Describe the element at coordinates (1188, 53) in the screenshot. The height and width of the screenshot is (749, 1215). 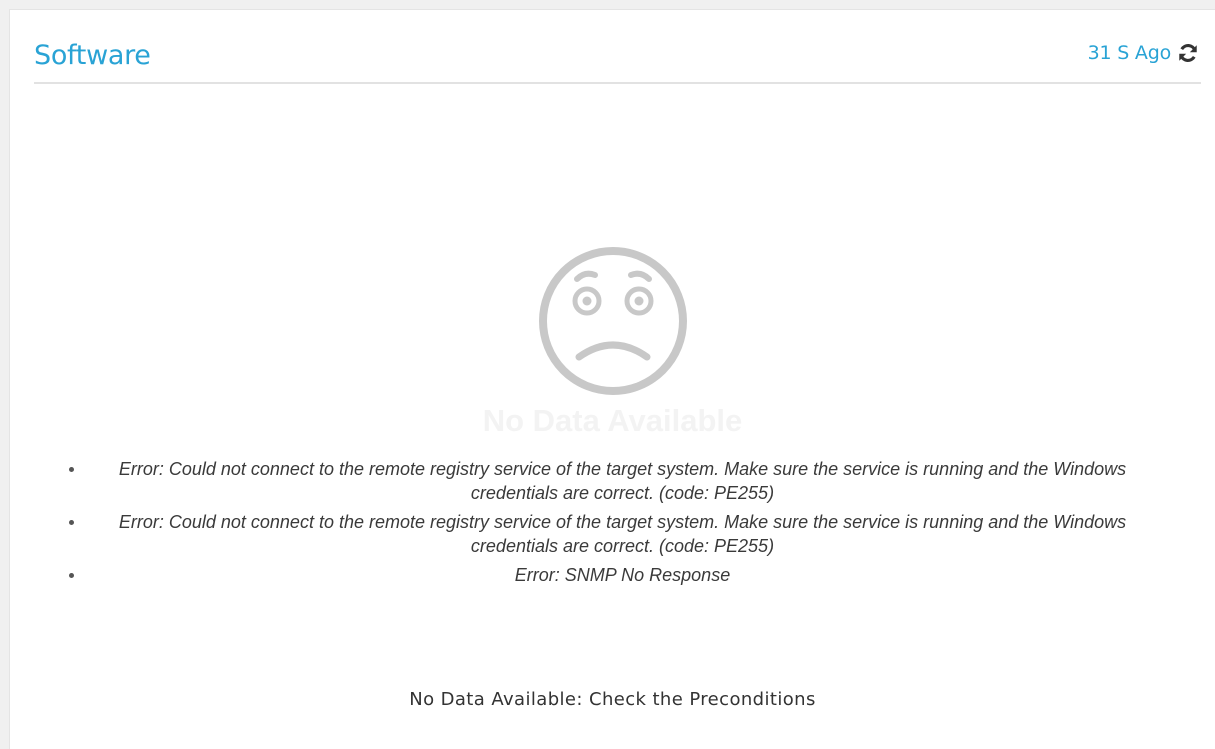
I see `refresh-icon` at that location.